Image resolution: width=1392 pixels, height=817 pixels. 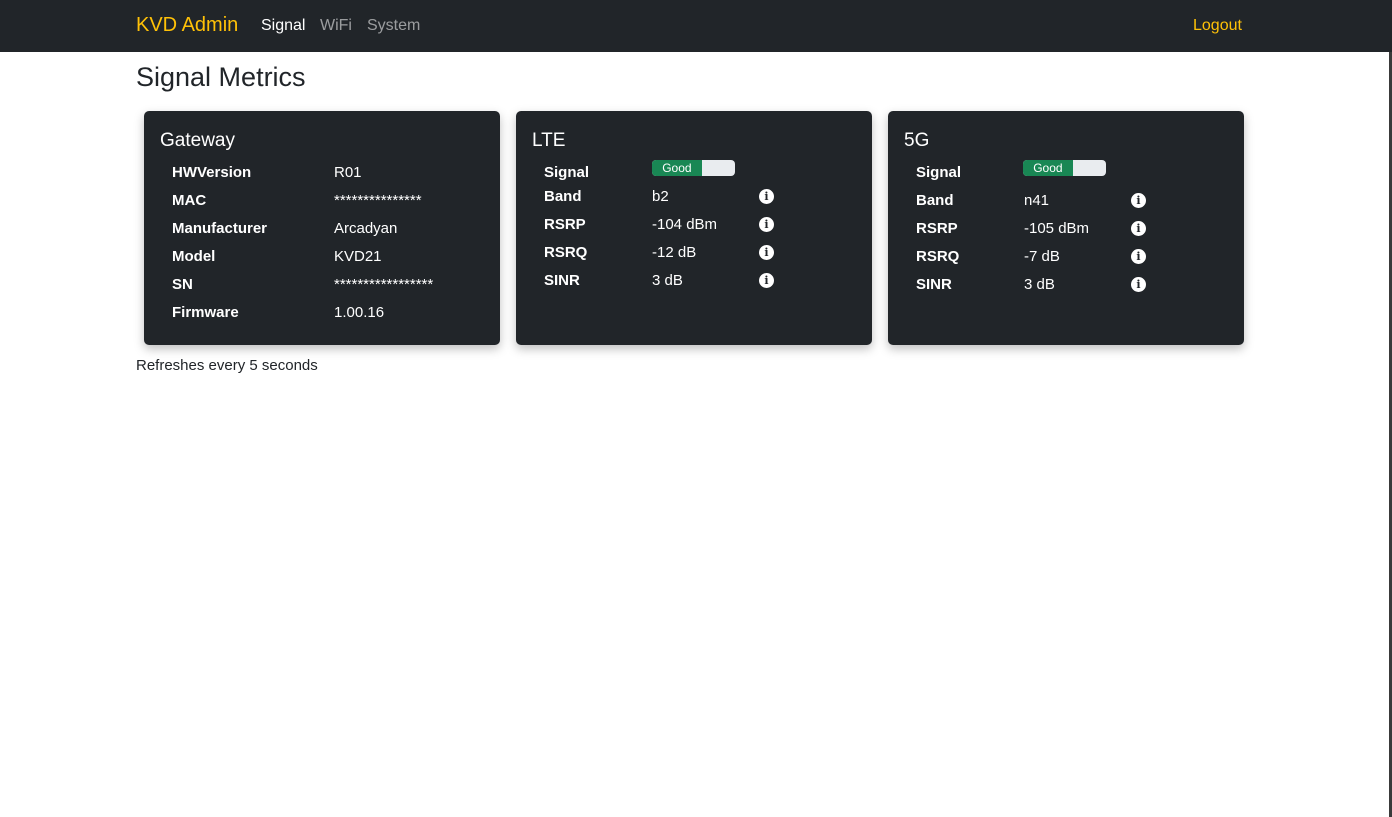 What do you see at coordinates (212, 172) in the screenshot?
I see `row-label: HWVersion` at bounding box center [212, 172].